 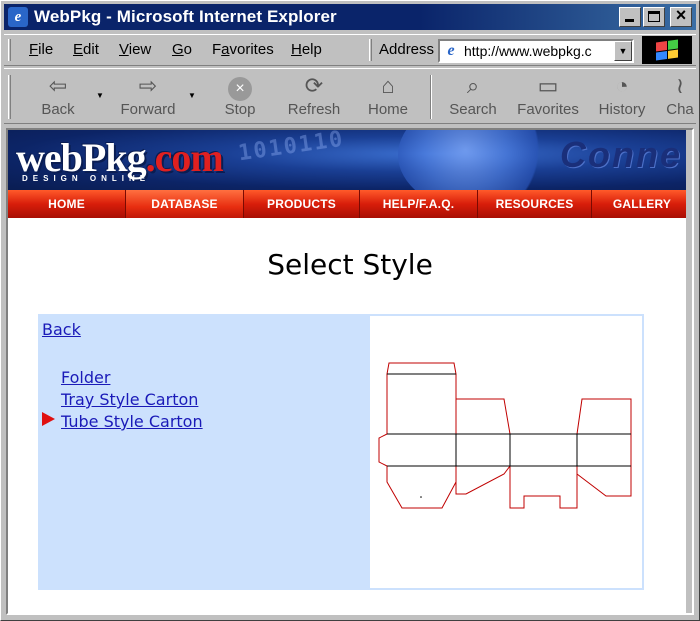 I want to click on menu-edit-key: E, so click(x=78, y=49).